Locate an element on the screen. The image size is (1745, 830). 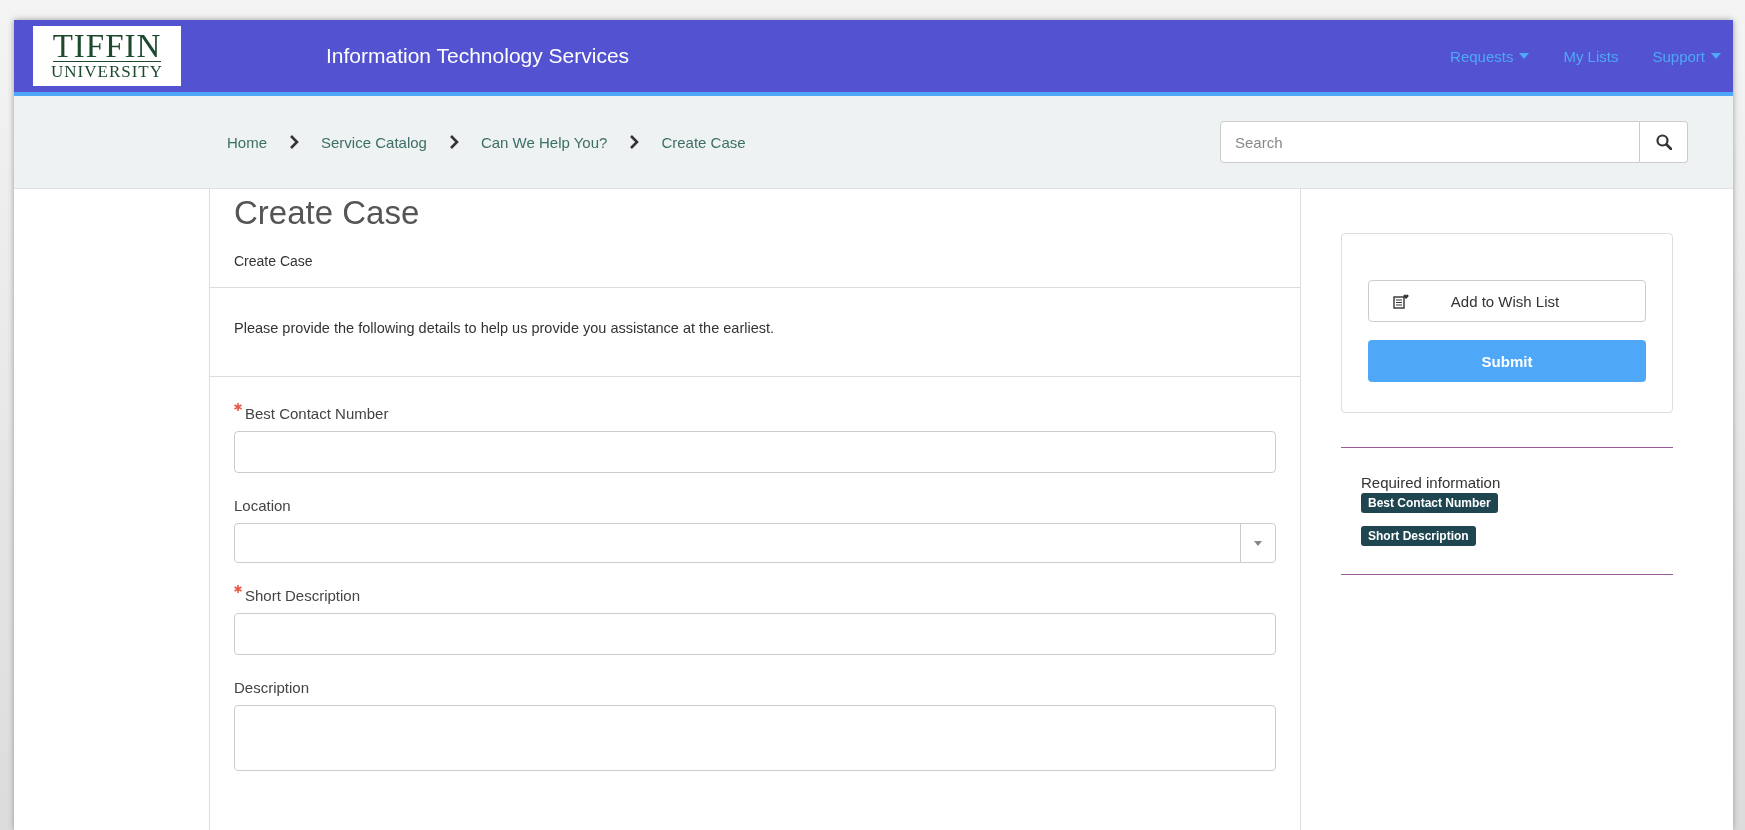
intro-text: Please provide the following details to help us provide you assistance at the earliest. is located at coordinates (755, 332).